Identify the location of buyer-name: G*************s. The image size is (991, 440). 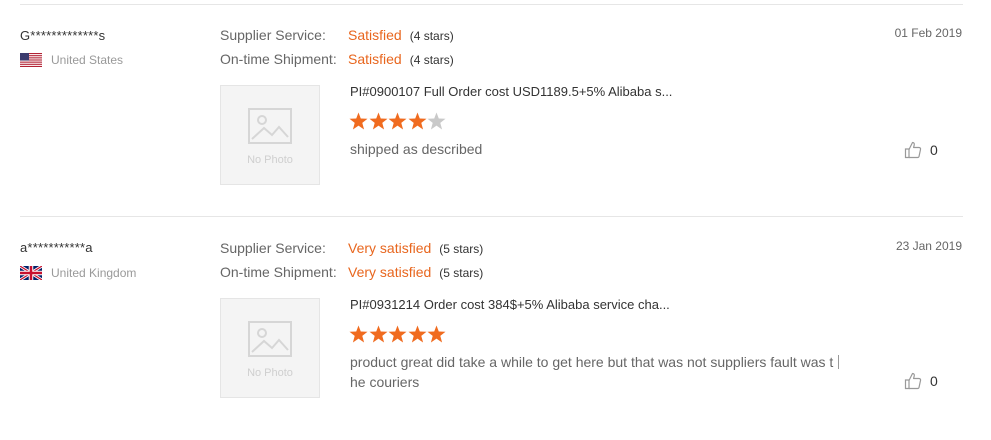
(63, 35).